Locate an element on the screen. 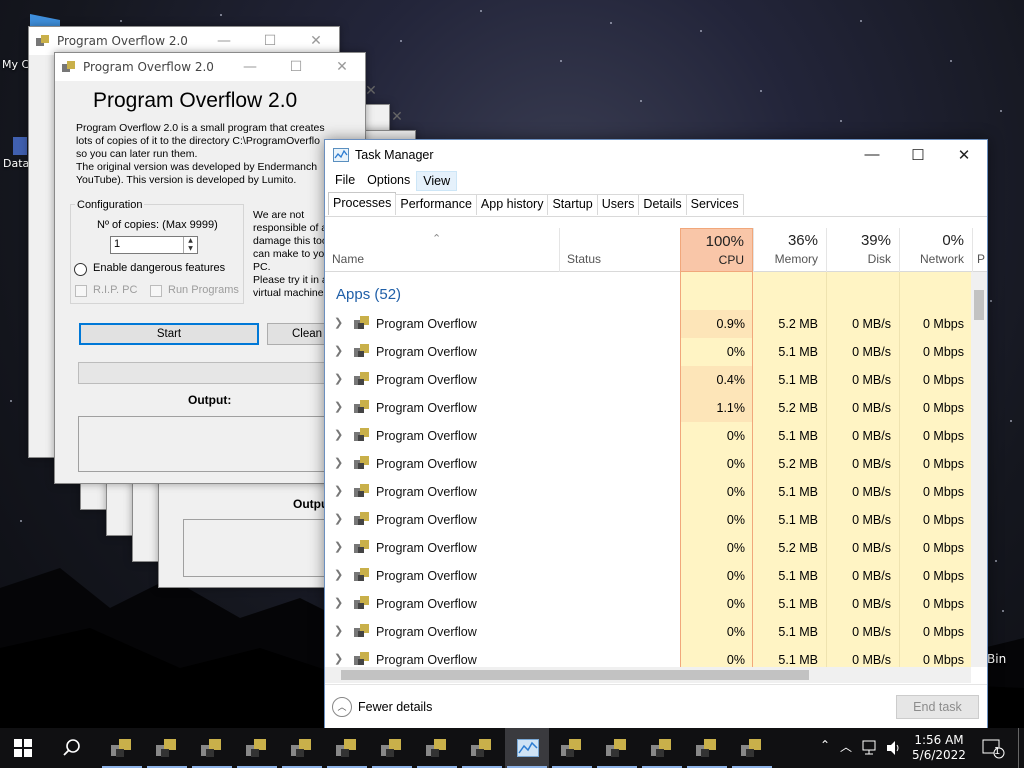 The width and height of the screenshot is (1024, 768). show-hidden-icons-icon: ︿ is located at coordinates (846, 753).